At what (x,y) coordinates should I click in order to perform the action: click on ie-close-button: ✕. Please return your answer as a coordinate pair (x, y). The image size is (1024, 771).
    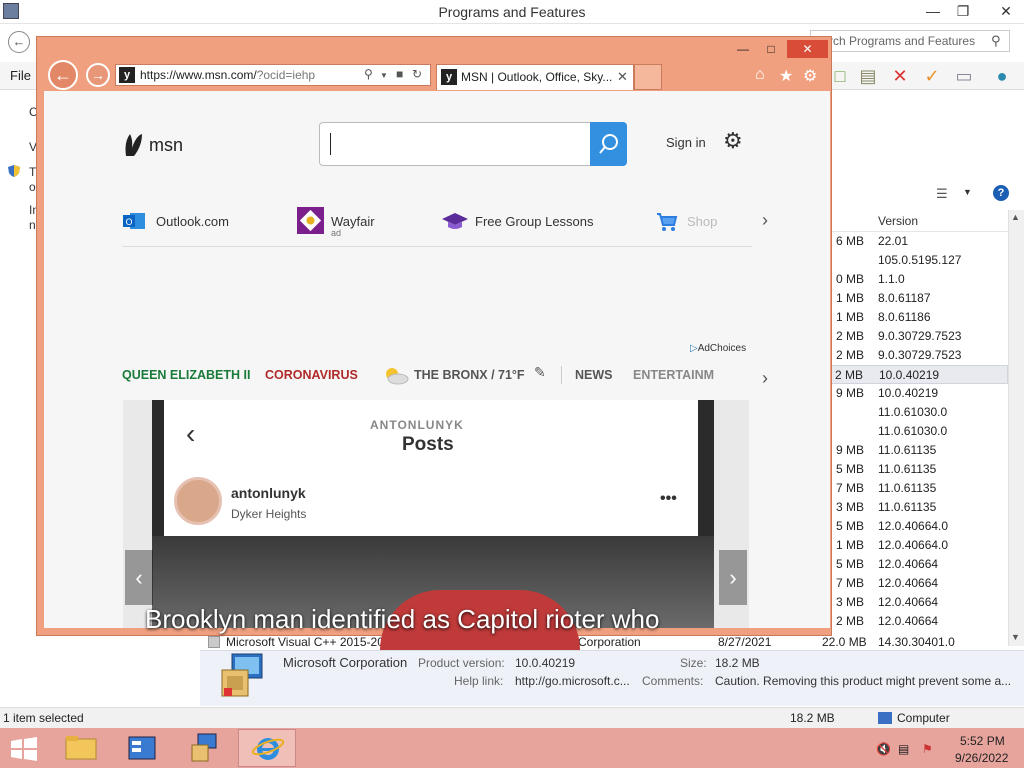
    Looking at the image, I should click on (807, 49).